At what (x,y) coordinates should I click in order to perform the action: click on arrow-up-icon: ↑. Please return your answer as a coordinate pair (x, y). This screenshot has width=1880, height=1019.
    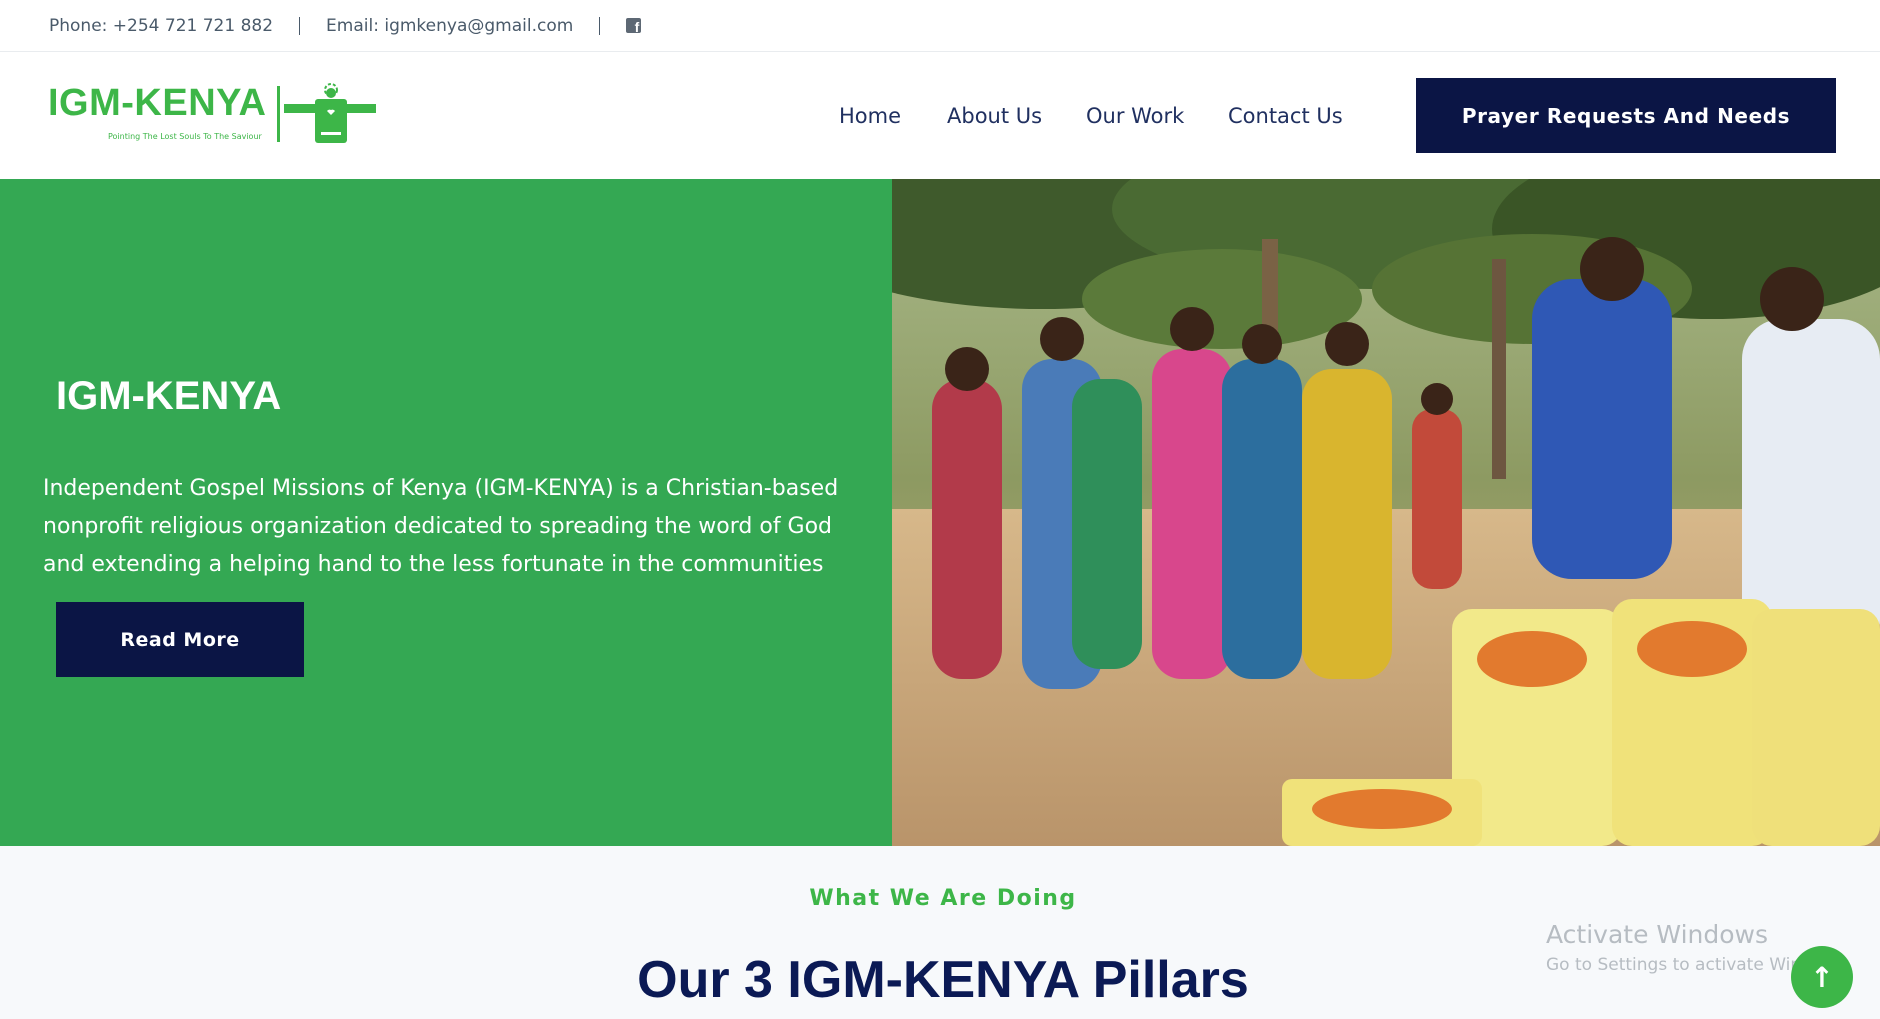
    Looking at the image, I should click on (1822, 977).